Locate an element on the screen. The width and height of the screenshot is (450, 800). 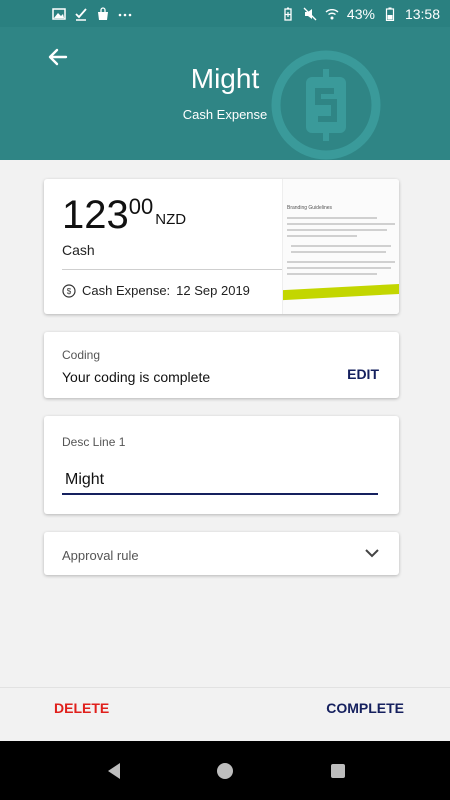
dollar-coin-icon: $ is located at coordinates (69, 290).